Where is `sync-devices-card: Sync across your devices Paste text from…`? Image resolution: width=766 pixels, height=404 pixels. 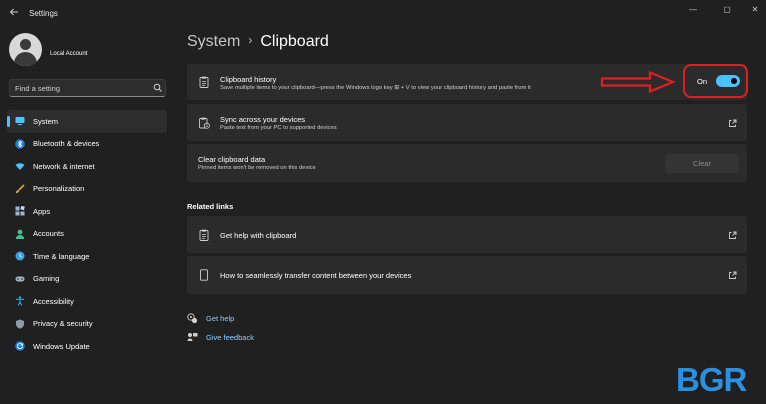
sync-devices-card: Sync across your devices Paste text from… is located at coordinates (467, 122).